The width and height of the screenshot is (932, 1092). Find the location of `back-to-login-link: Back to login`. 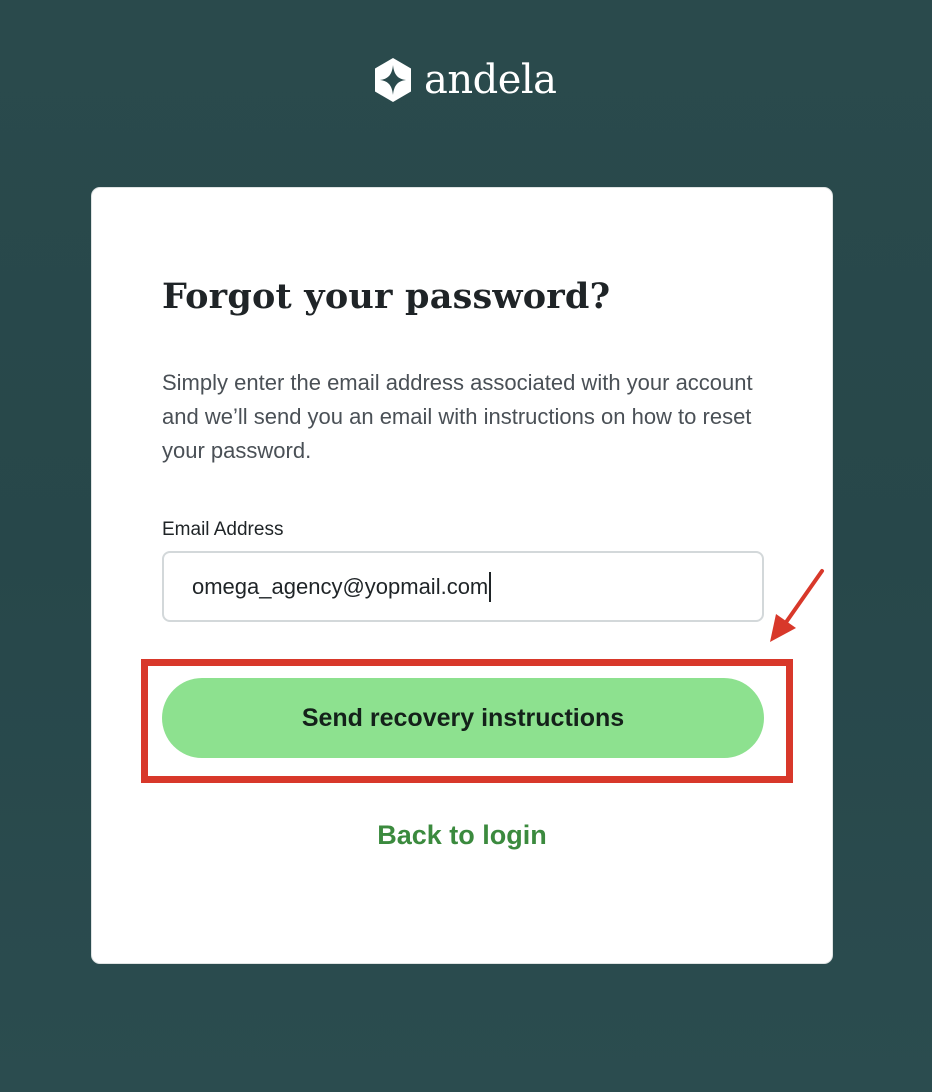

back-to-login-link: Back to login is located at coordinates (462, 835).